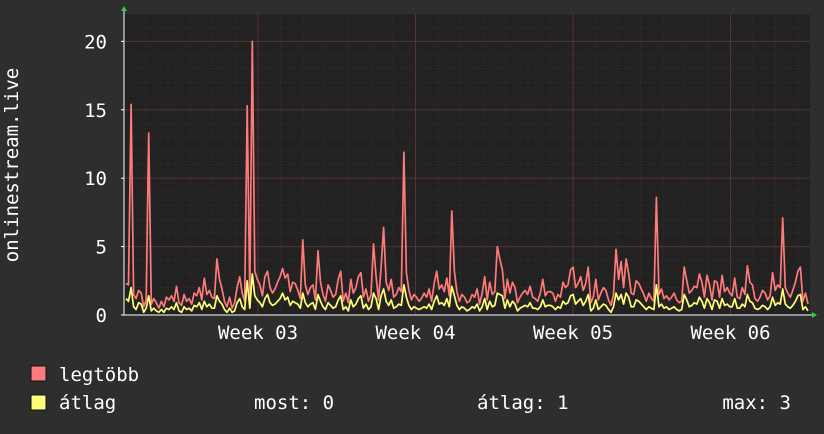  What do you see at coordinates (101, 248) in the screenshot?
I see `y-tick-label: 5` at bounding box center [101, 248].